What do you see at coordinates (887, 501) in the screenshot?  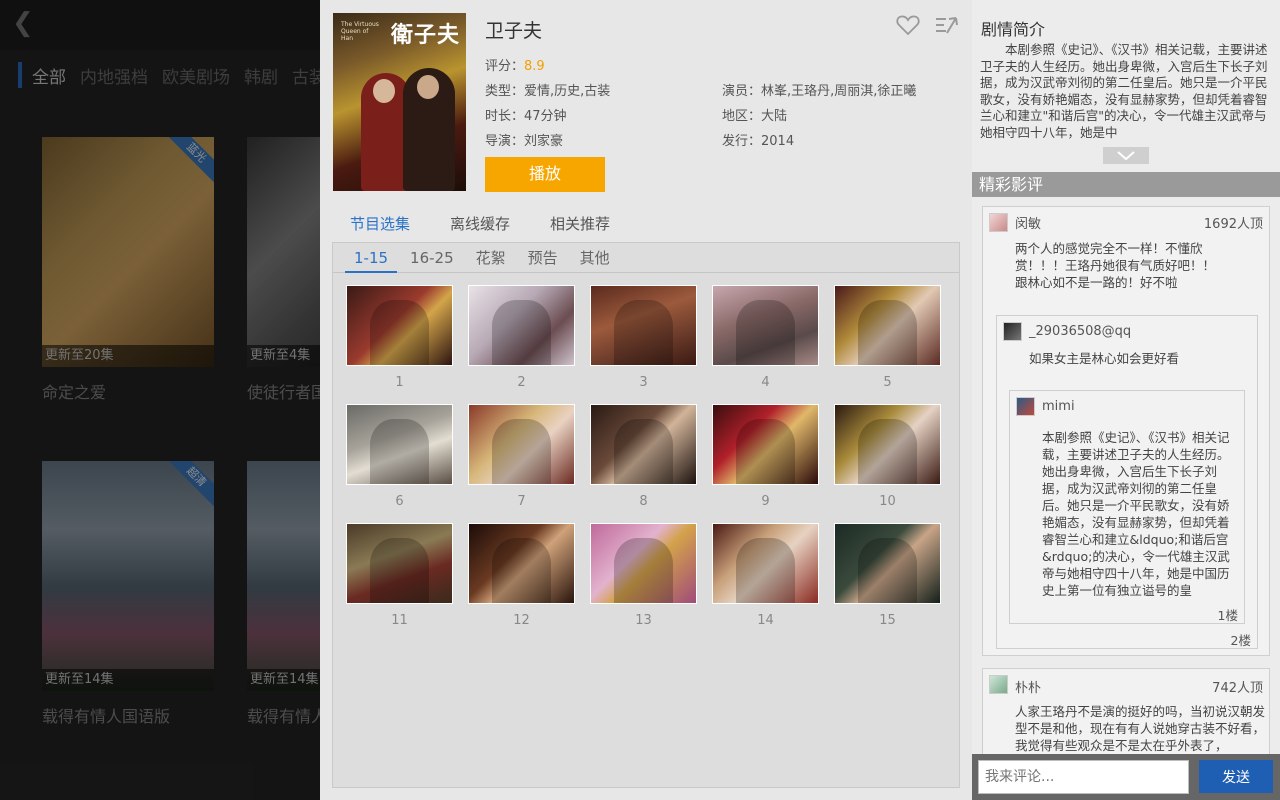 I see `episode-number: 10` at bounding box center [887, 501].